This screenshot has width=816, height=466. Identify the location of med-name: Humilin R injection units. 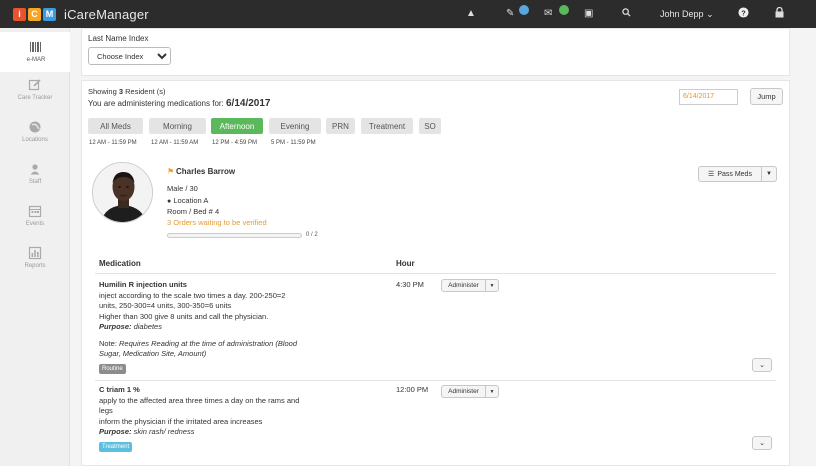
(143, 284).